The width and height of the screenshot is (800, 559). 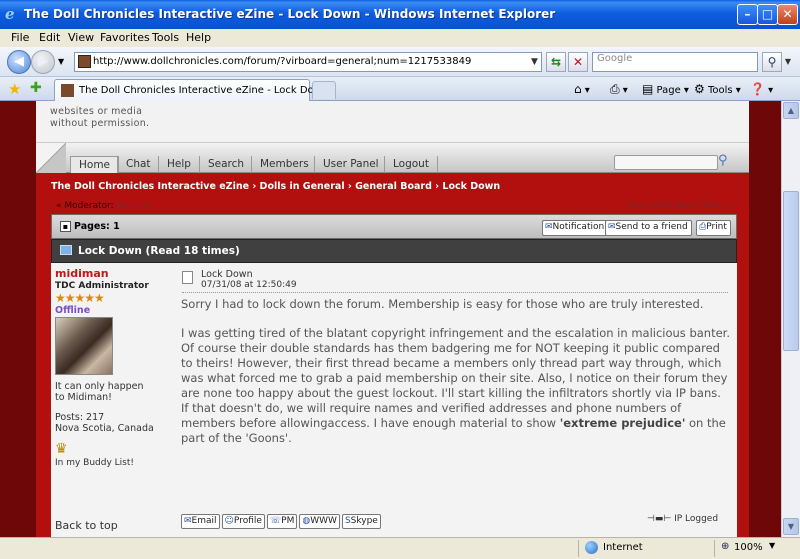 I want to click on gear-icon: ⚙, so click(x=699, y=89).